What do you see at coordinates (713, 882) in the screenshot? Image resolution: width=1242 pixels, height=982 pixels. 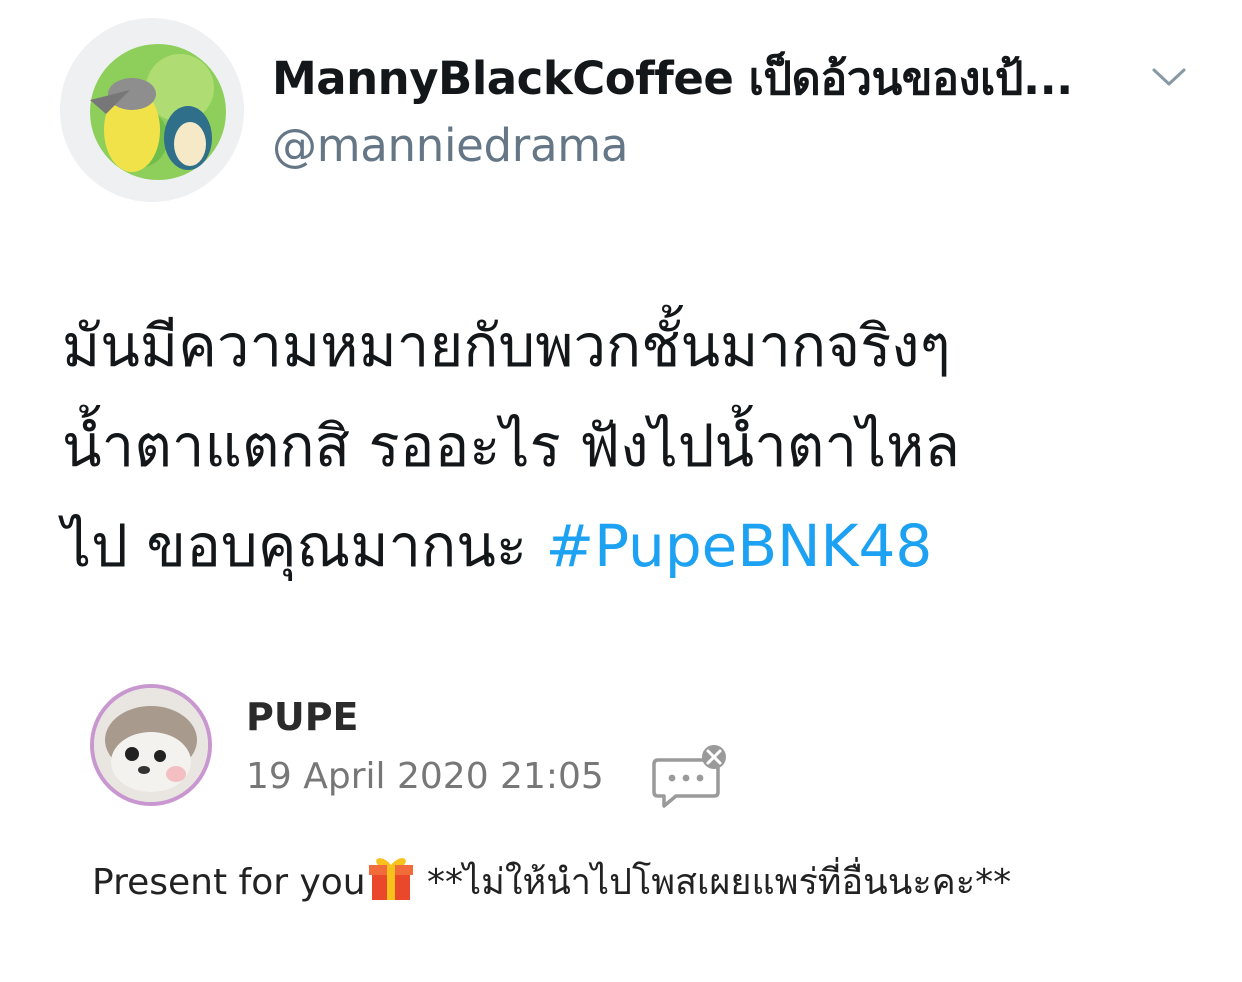 I see `caption-text: **ไม่ให้นำไปโพสเผยแพร่ที่อื่นนะคะ**` at bounding box center [713, 882].